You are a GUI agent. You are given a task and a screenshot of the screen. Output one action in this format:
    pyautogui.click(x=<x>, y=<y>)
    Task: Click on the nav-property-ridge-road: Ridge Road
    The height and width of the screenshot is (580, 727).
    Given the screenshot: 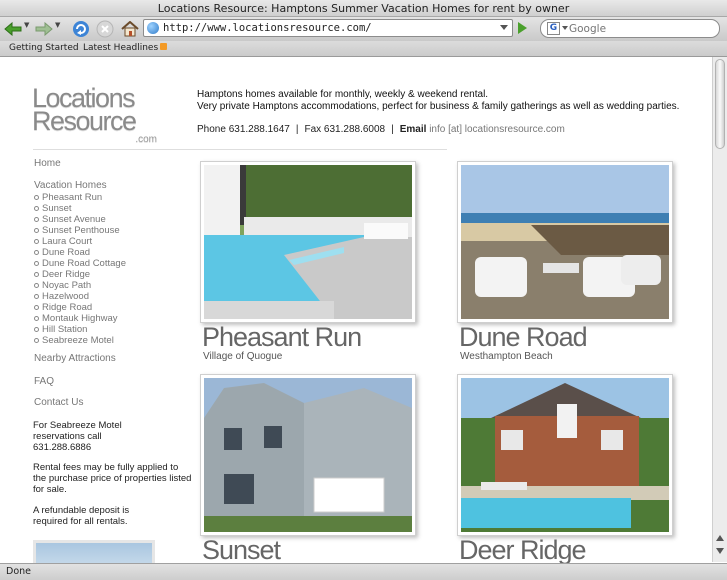 What is the action you would take?
    pyautogui.click(x=63, y=307)
    